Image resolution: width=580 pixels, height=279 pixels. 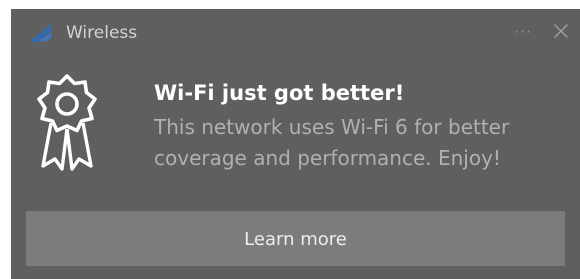 I want to click on close-icon, so click(x=561, y=31).